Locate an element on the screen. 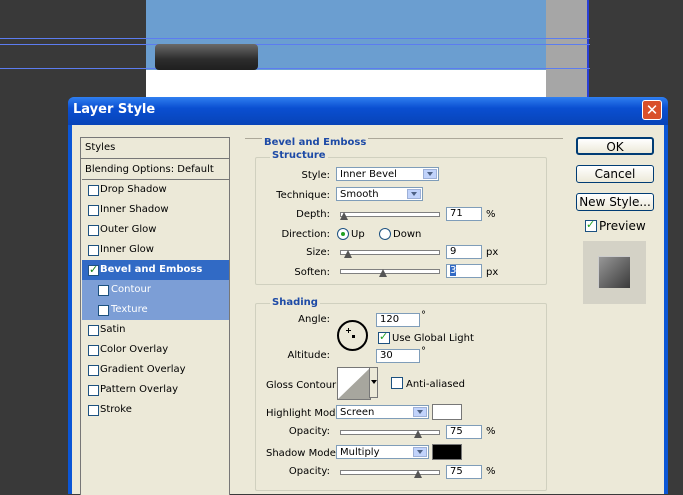 The height and width of the screenshot is (495, 683). close-icon: ✕ is located at coordinates (652, 110).